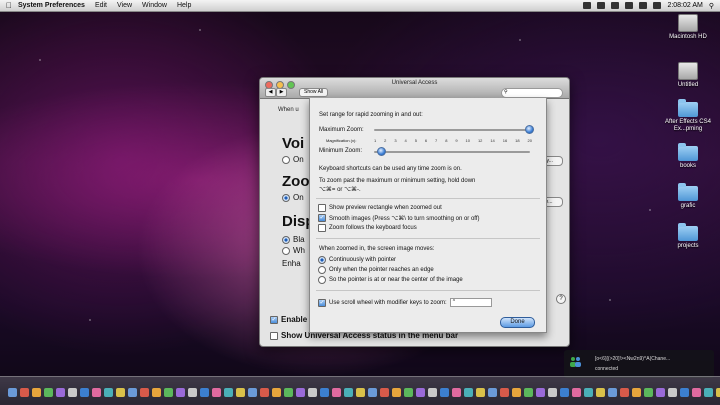 This screenshot has width=720, height=405. I want to click on show-all-button: Show All, so click(314, 92).